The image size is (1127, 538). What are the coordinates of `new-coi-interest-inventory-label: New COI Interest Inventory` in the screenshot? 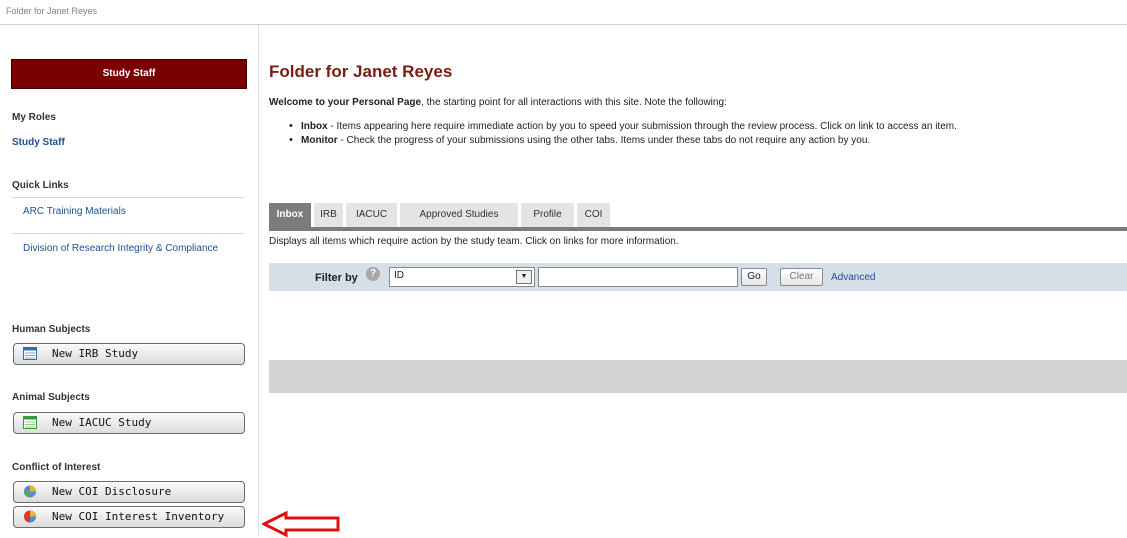 It's located at (138, 516).